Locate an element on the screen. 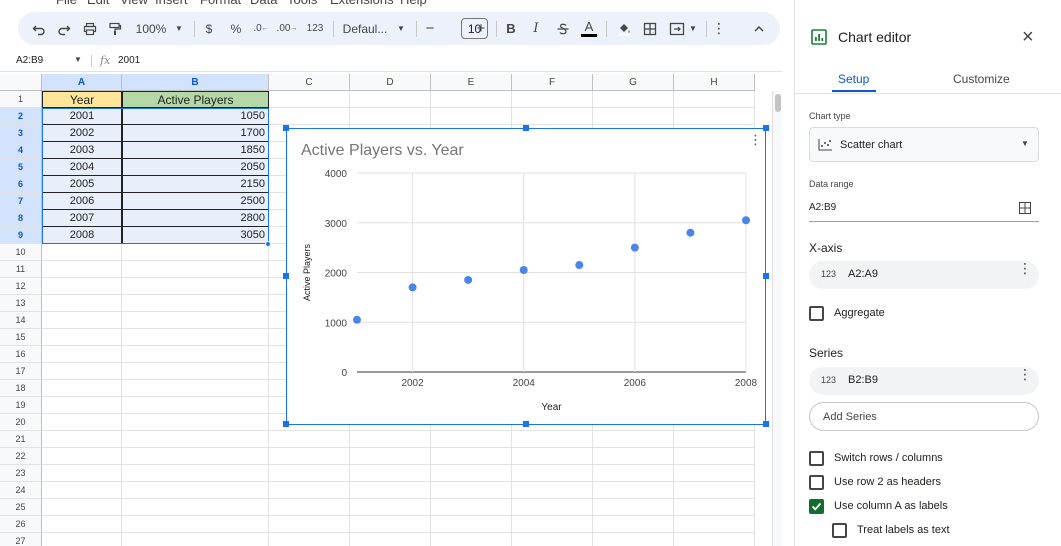 The width and height of the screenshot is (1061, 546). row-header-24: 24 is located at coordinates (21, 490).